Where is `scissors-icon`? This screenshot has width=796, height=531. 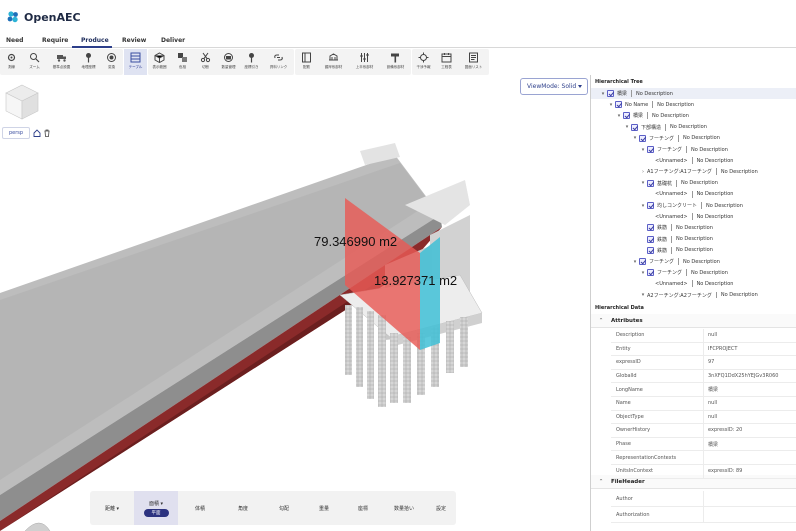
scissors-icon is located at coordinates (205, 57).